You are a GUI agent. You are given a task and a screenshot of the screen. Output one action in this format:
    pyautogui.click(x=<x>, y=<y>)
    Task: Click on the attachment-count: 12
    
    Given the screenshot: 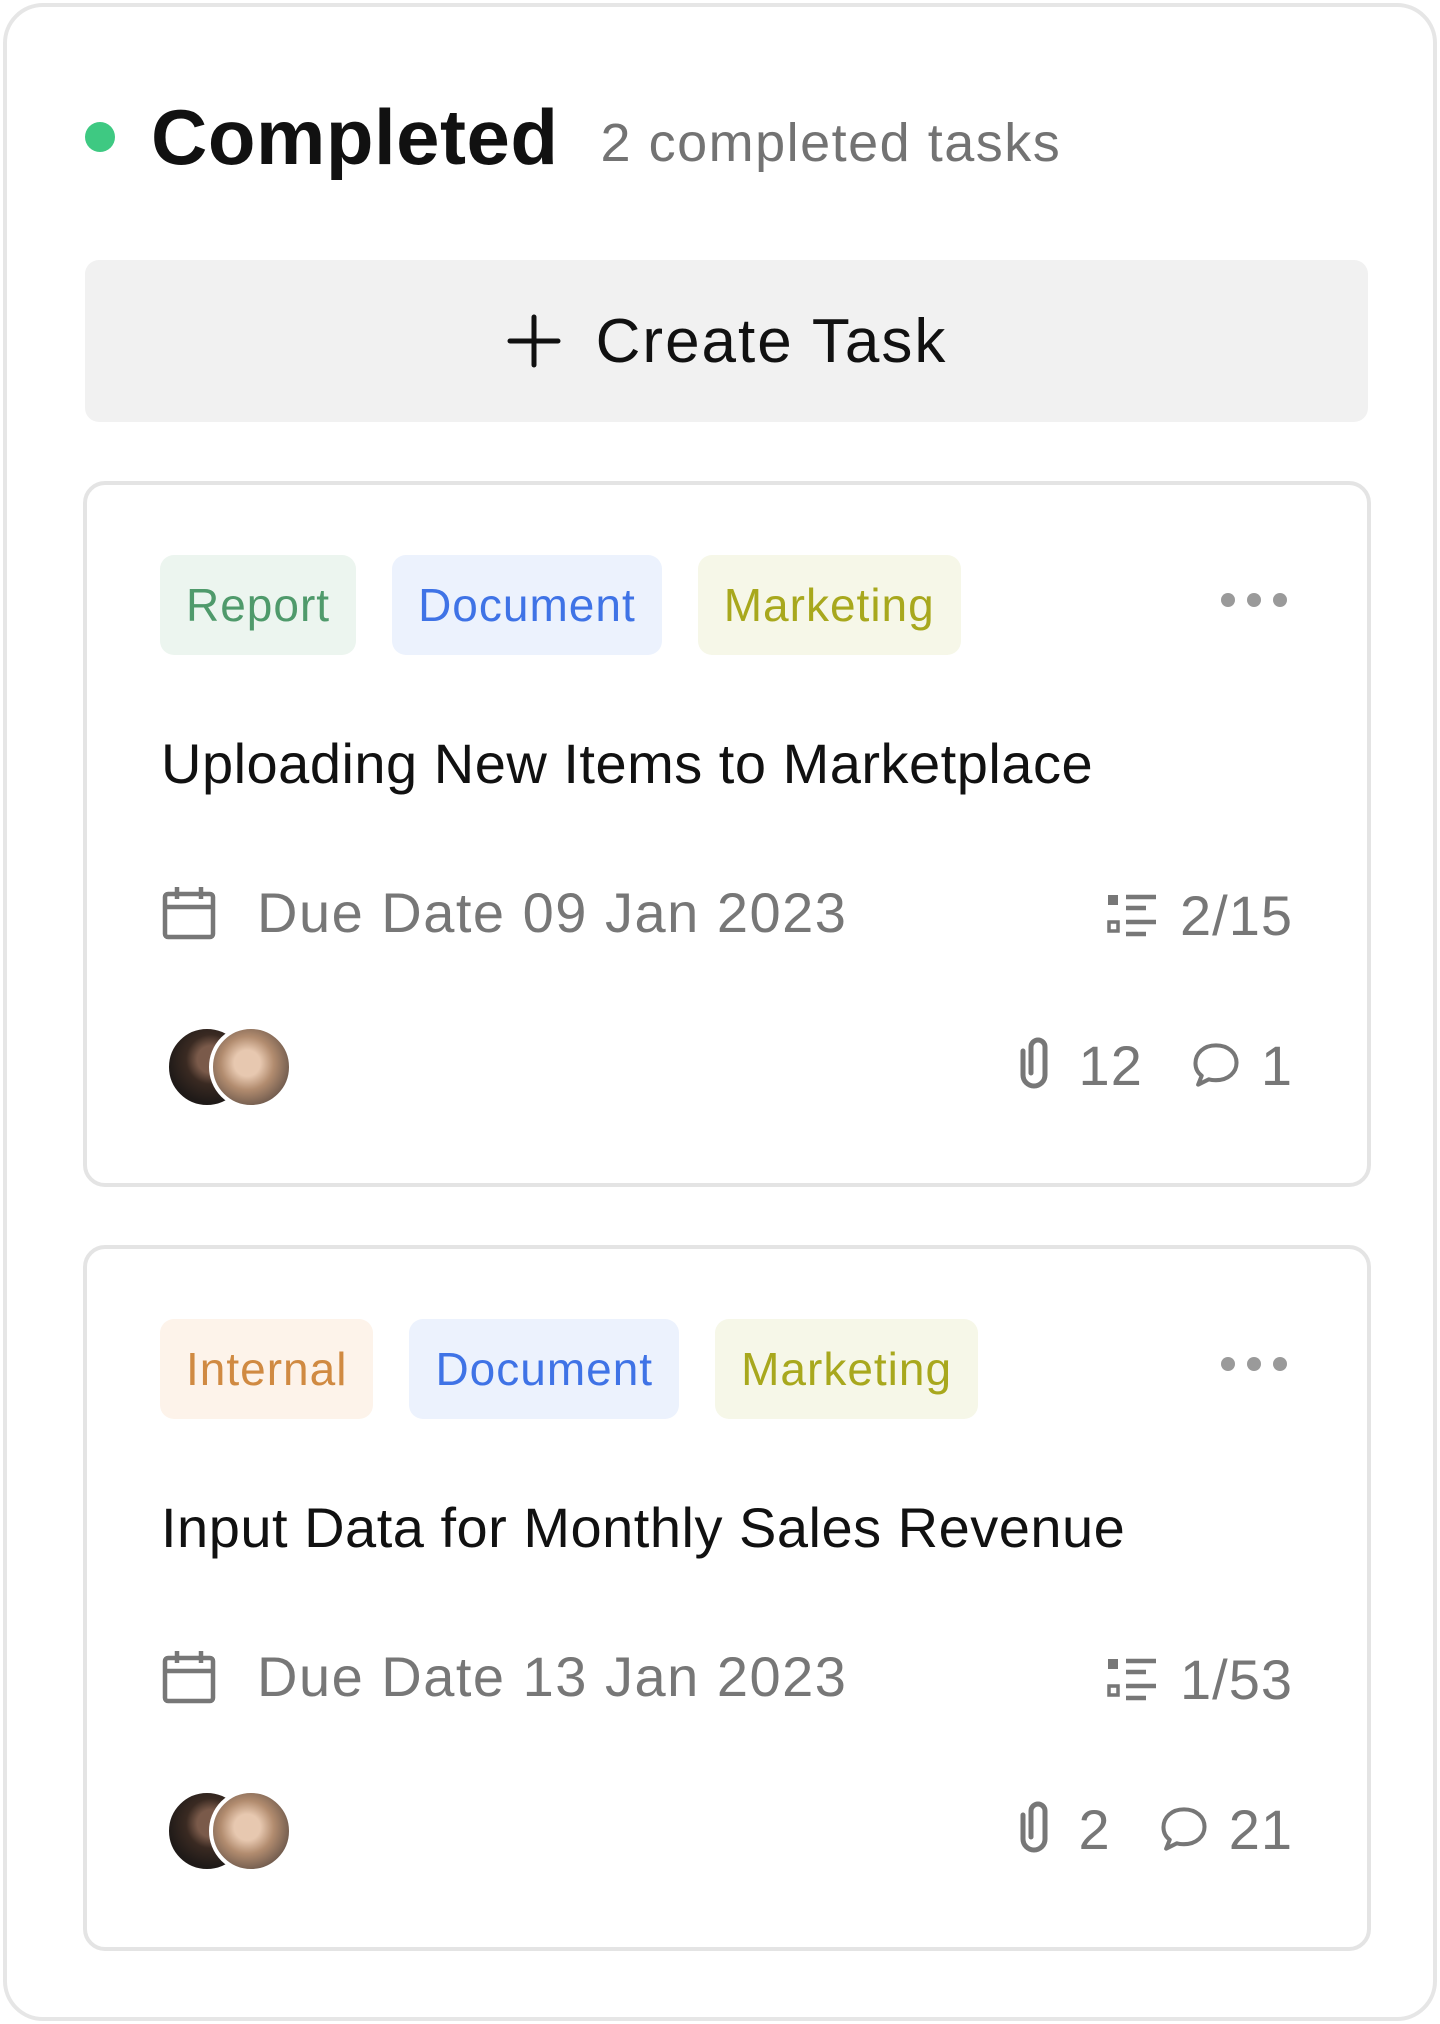 What is the action you would take?
    pyautogui.click(x=1110, y=1065)
    